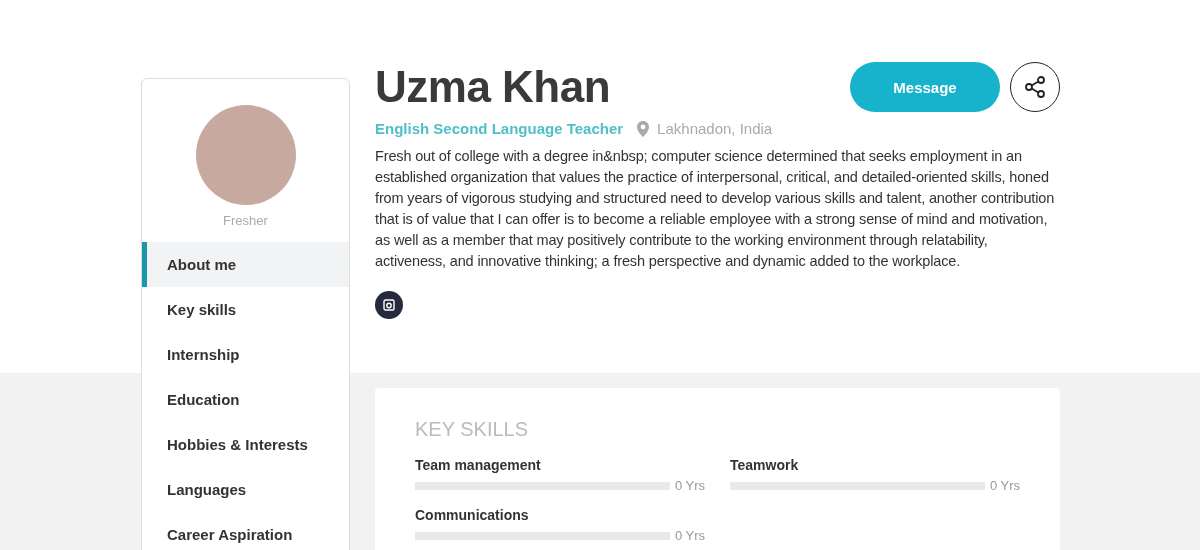 This screenshot has height=550, width=1200. What do you see at coordinates (245, 531) in the screenshot?
I see `sidebar-item: Career Aspiration` at bounding box center [245, 531].